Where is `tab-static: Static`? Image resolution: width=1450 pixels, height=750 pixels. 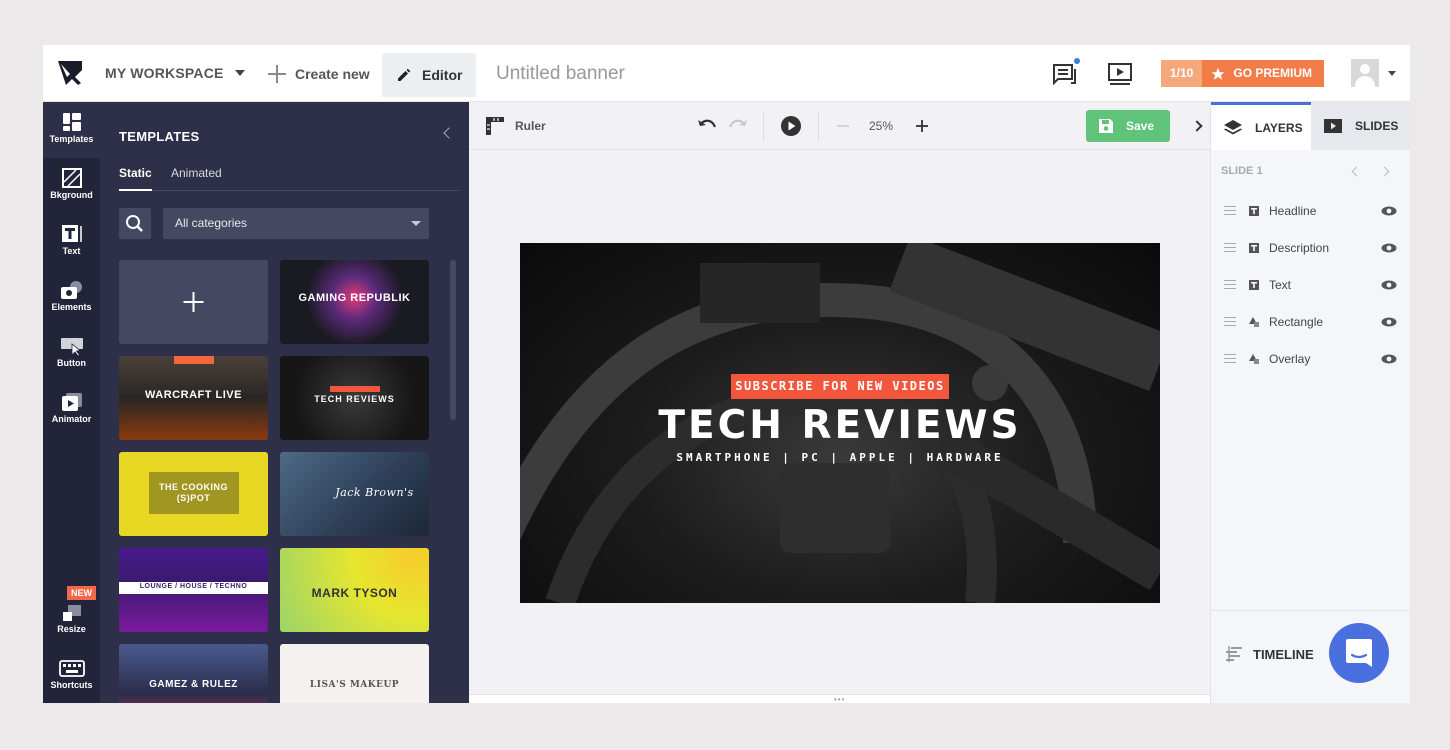
tab-static: Static is located at coordinates (135, 173).